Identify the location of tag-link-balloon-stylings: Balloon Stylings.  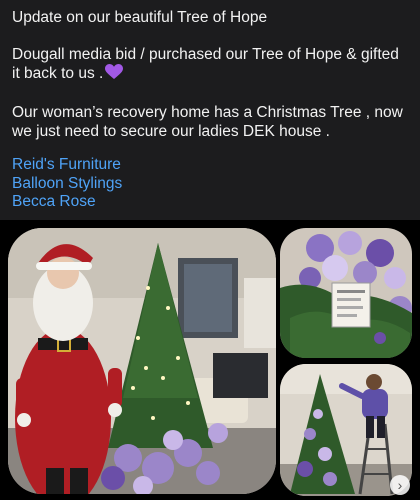
(67, 184).